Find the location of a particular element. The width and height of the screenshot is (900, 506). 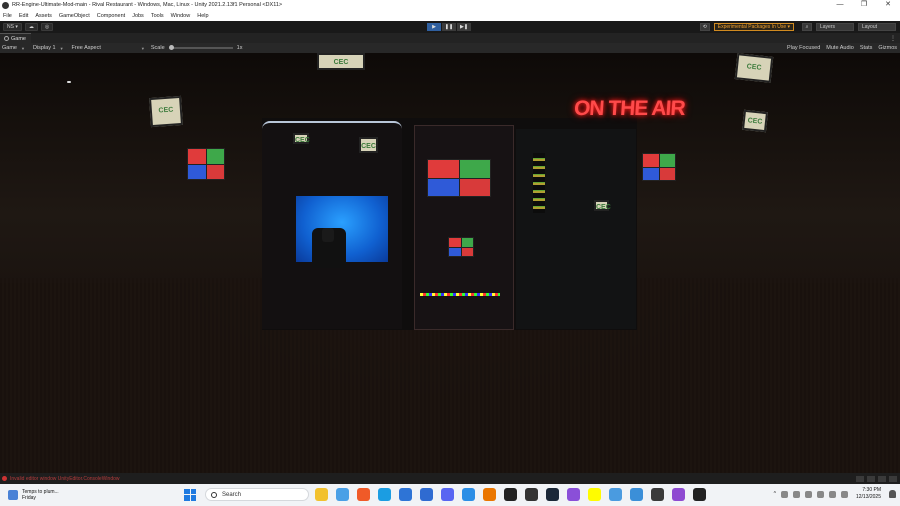

taskbar-apps: Search is located at coordinates (449, 494).